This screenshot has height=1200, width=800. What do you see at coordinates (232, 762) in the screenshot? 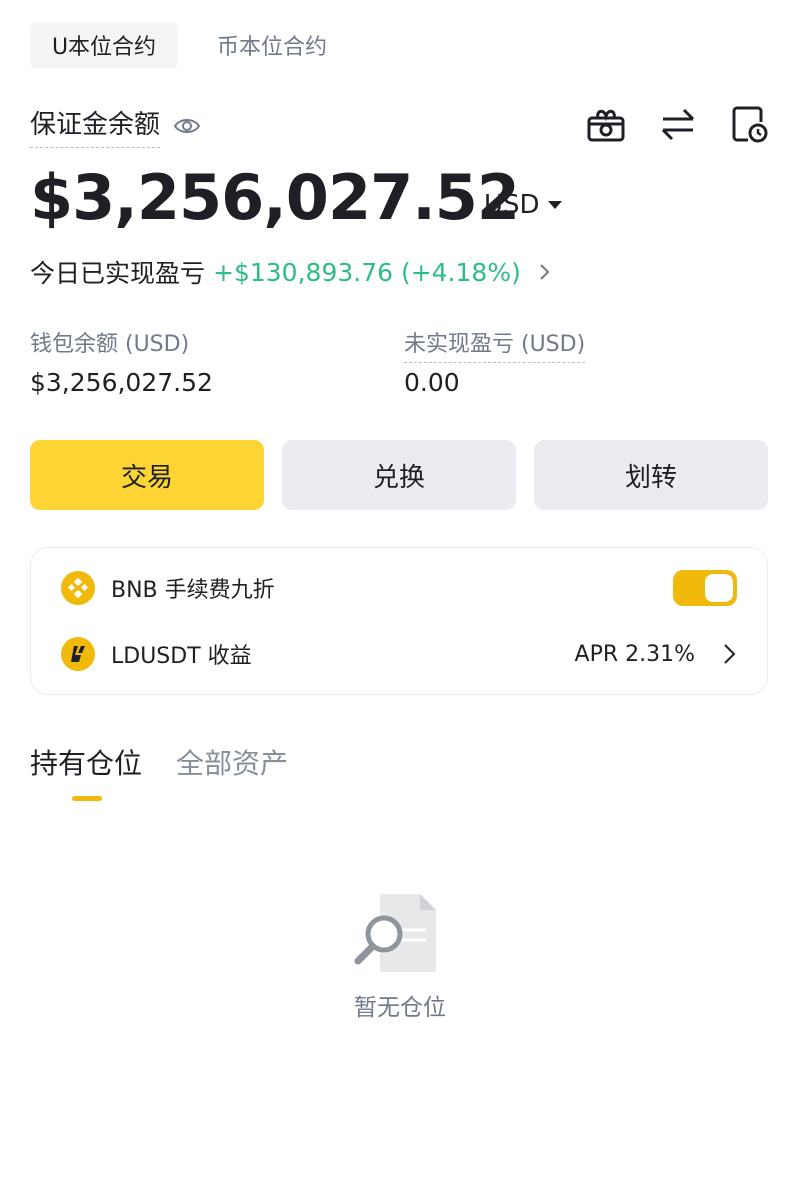
I see `tab-all-assets: 全部资产` at bounding box center [232, 762].